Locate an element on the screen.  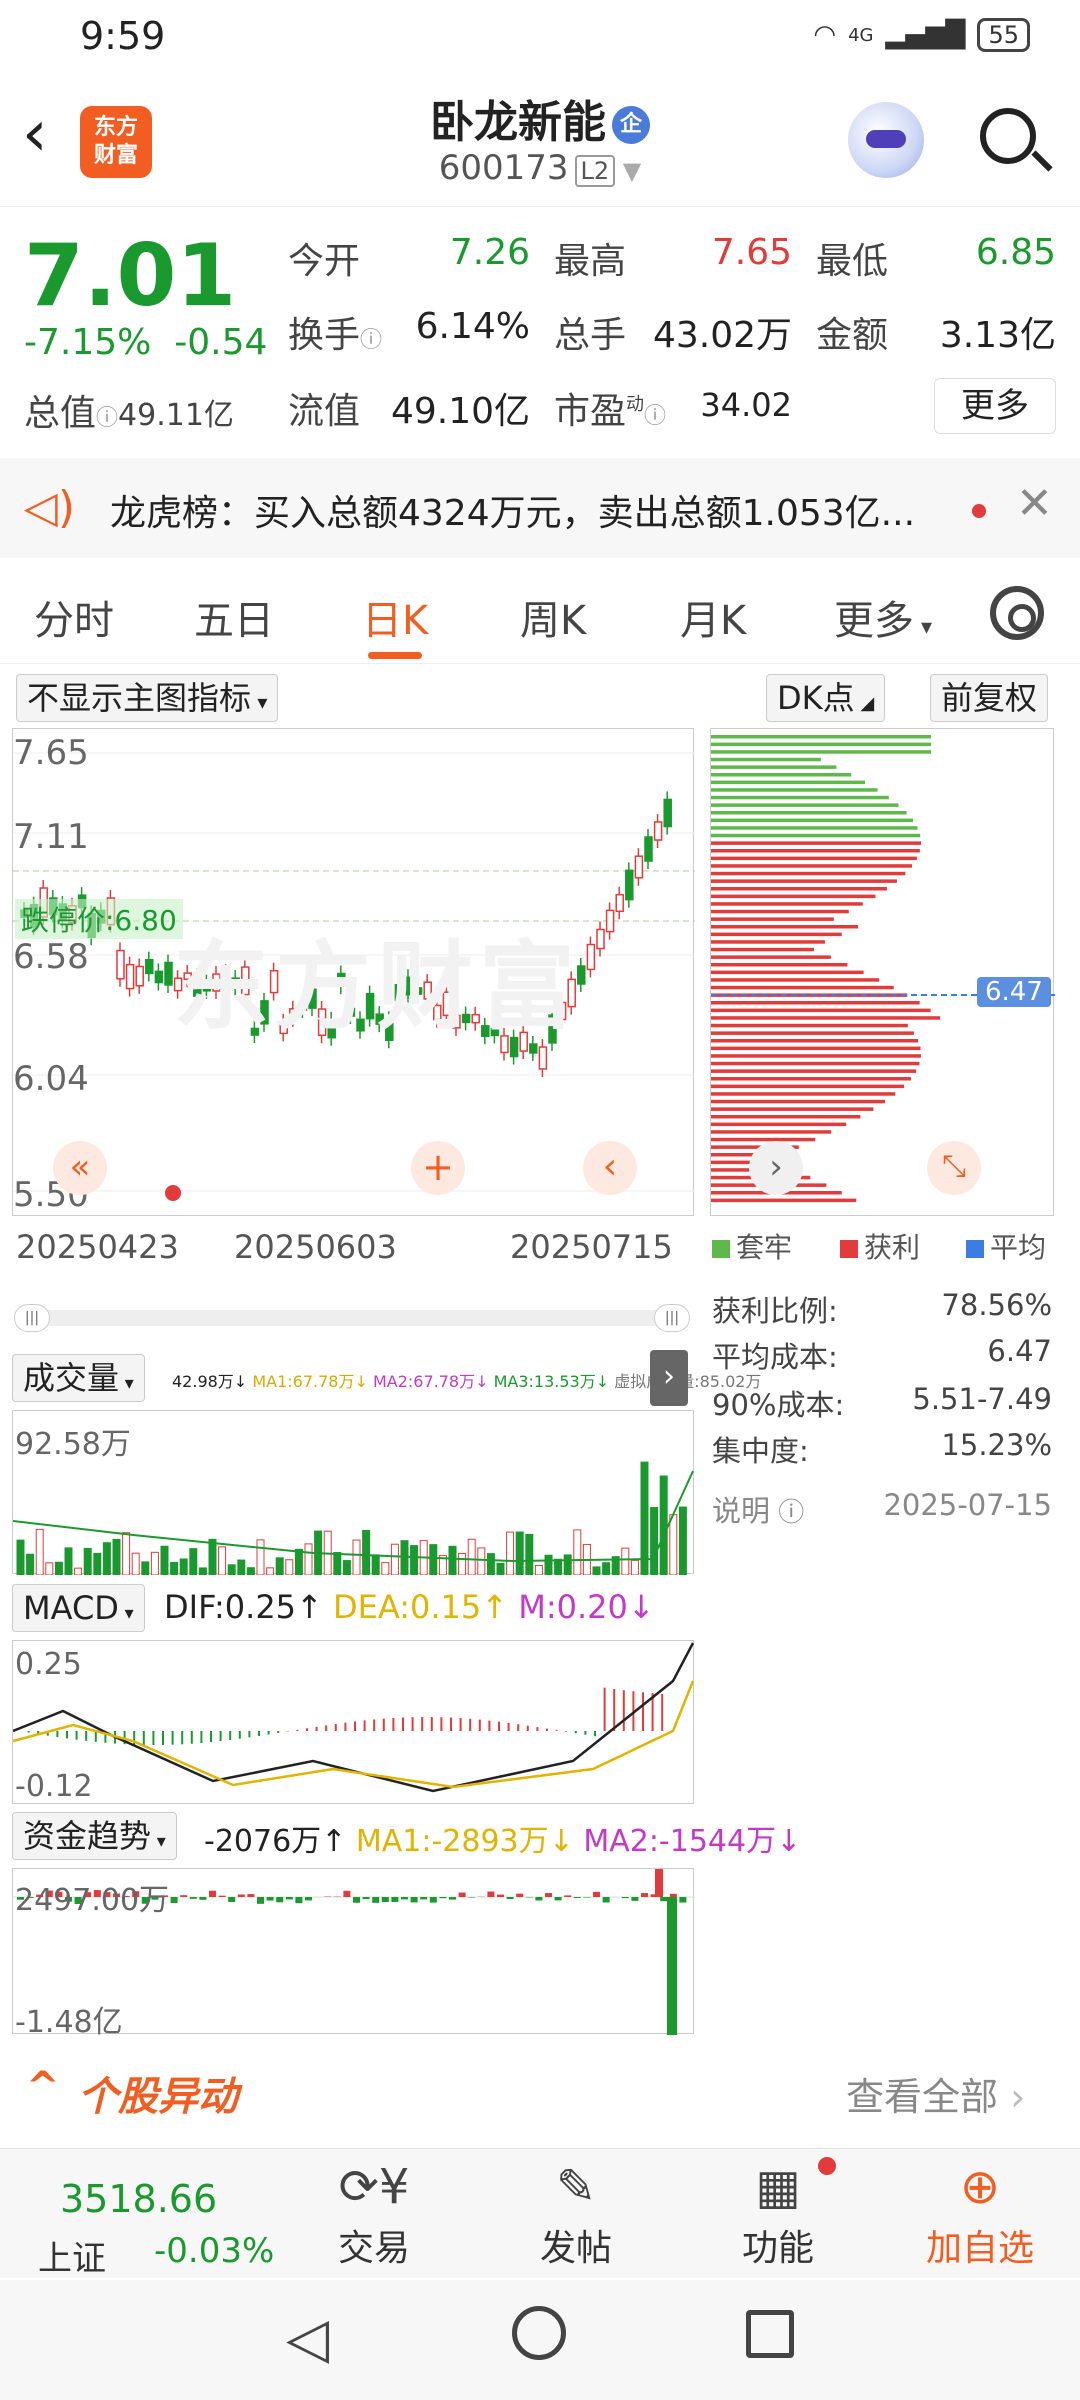
scroll-right-button: ‹ is located at coordinates (610, 1168).